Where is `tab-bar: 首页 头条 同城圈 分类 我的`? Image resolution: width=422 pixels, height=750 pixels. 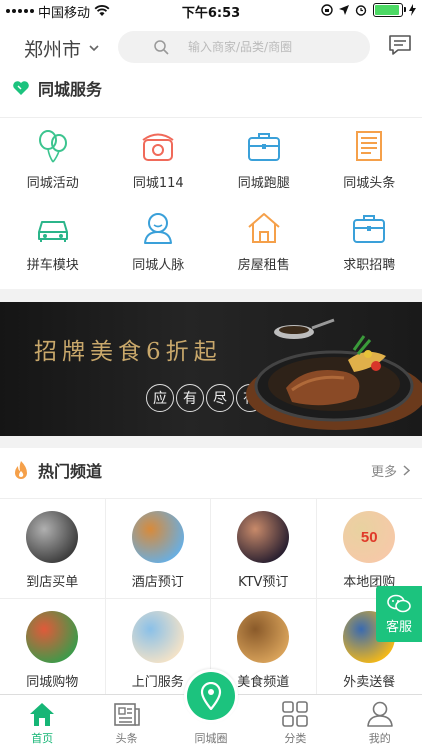 tab-bar: 首页 头条 同城圈 分类 我的 is located at coordinates (211, 709).